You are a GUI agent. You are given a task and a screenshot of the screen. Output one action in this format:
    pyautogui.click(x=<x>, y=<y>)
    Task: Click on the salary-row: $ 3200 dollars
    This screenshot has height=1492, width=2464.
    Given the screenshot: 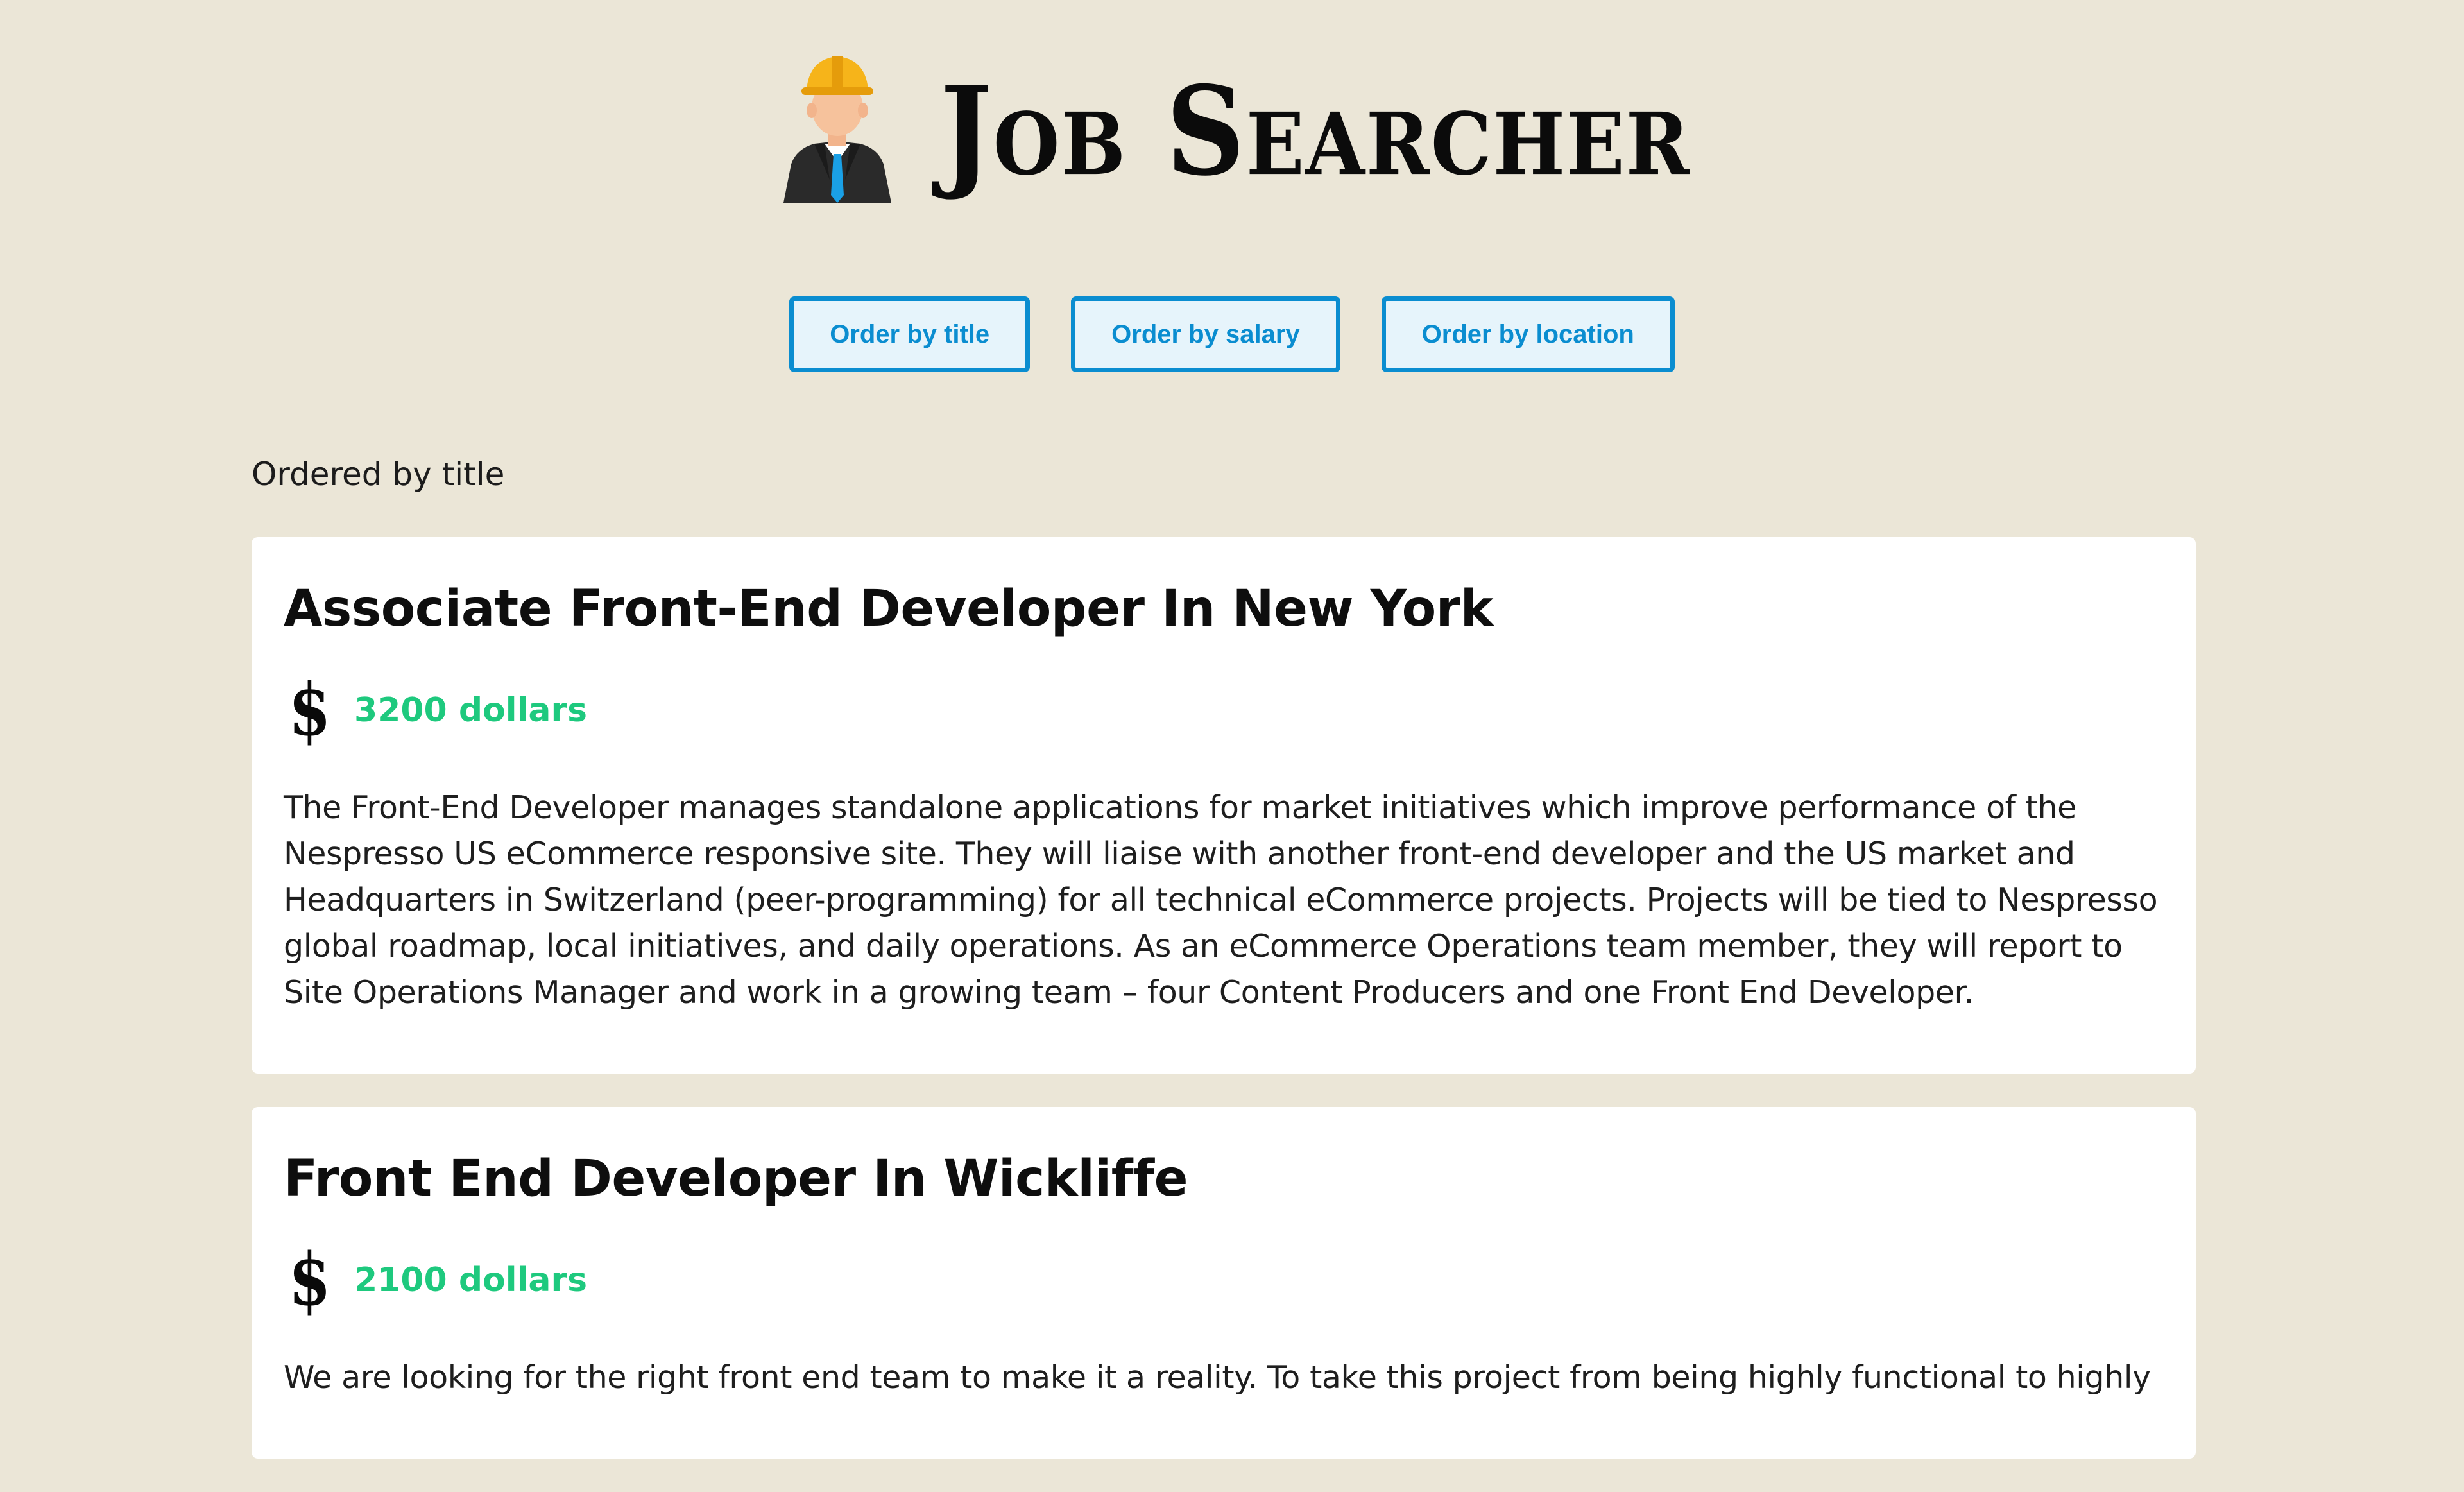 What is the action you would take?
    pyautogui.click(x=1224, y=710)
    